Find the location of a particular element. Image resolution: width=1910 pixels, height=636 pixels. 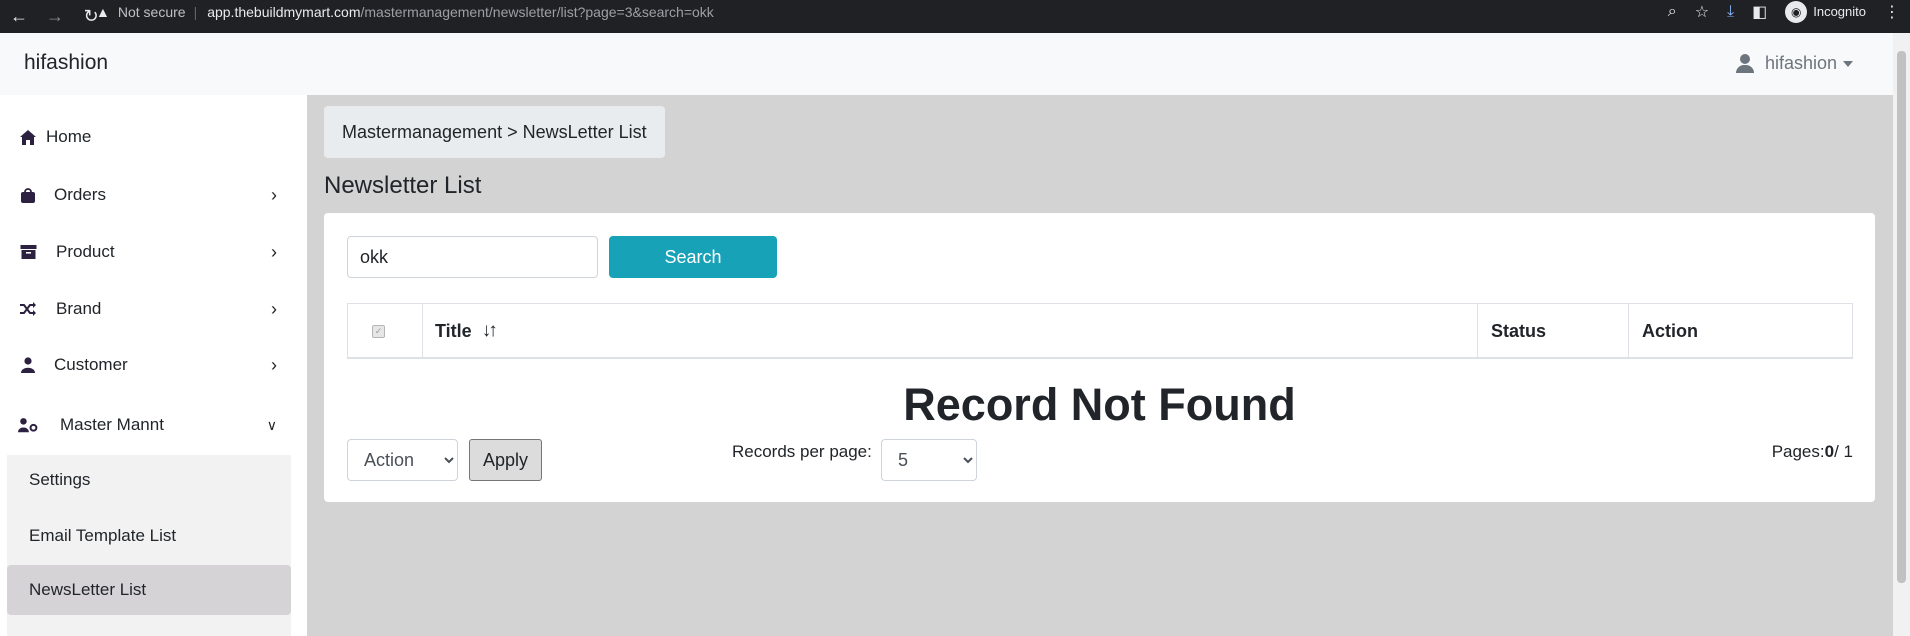

column-header-action: Action is located at coordinates (1740, 331).